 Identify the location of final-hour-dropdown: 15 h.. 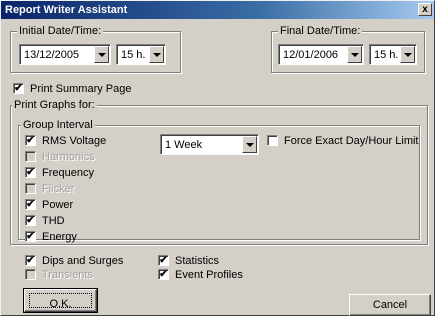
(393, 54).